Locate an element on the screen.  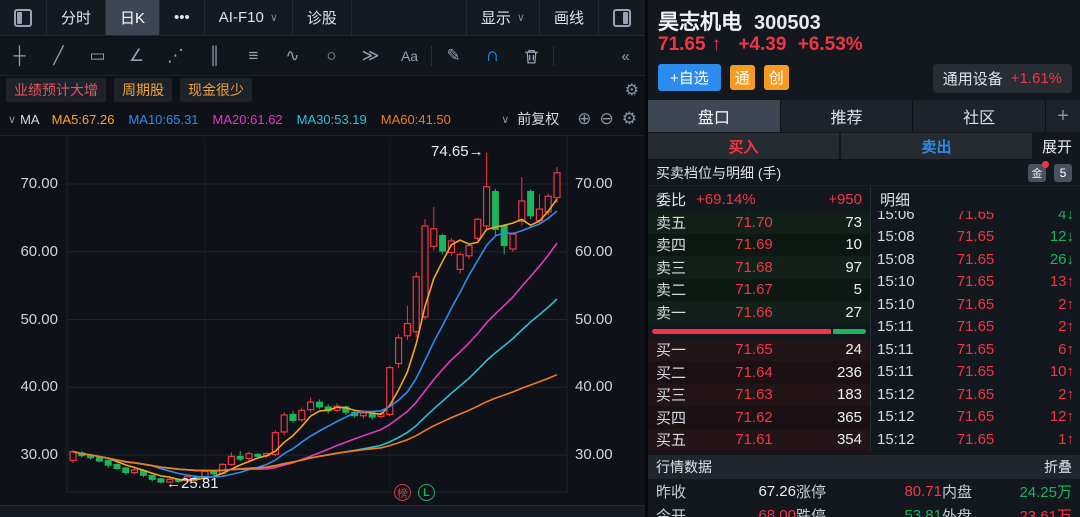
magnet-icon: ∩ is located at coordinates (492, 56).